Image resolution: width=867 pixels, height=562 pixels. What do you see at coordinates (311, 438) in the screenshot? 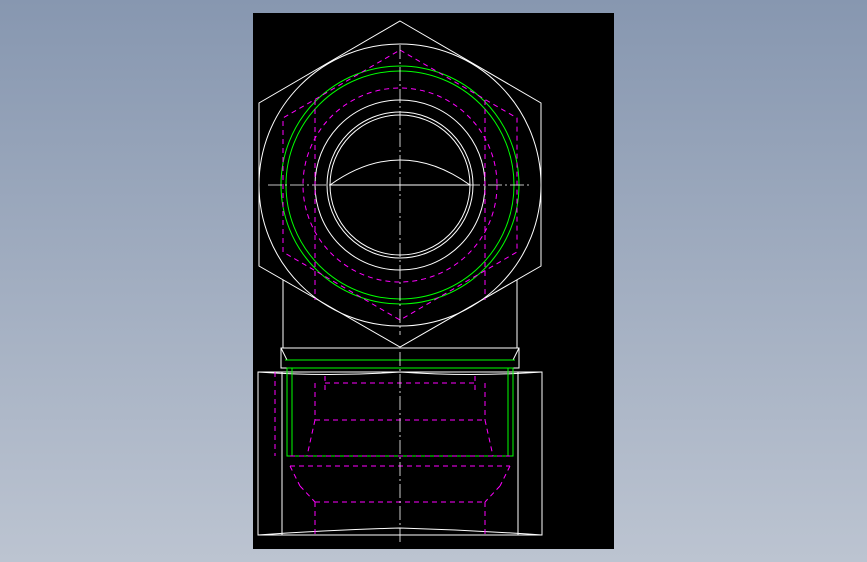
I see `hidden-left-taper` at bounding box center [311, 438].